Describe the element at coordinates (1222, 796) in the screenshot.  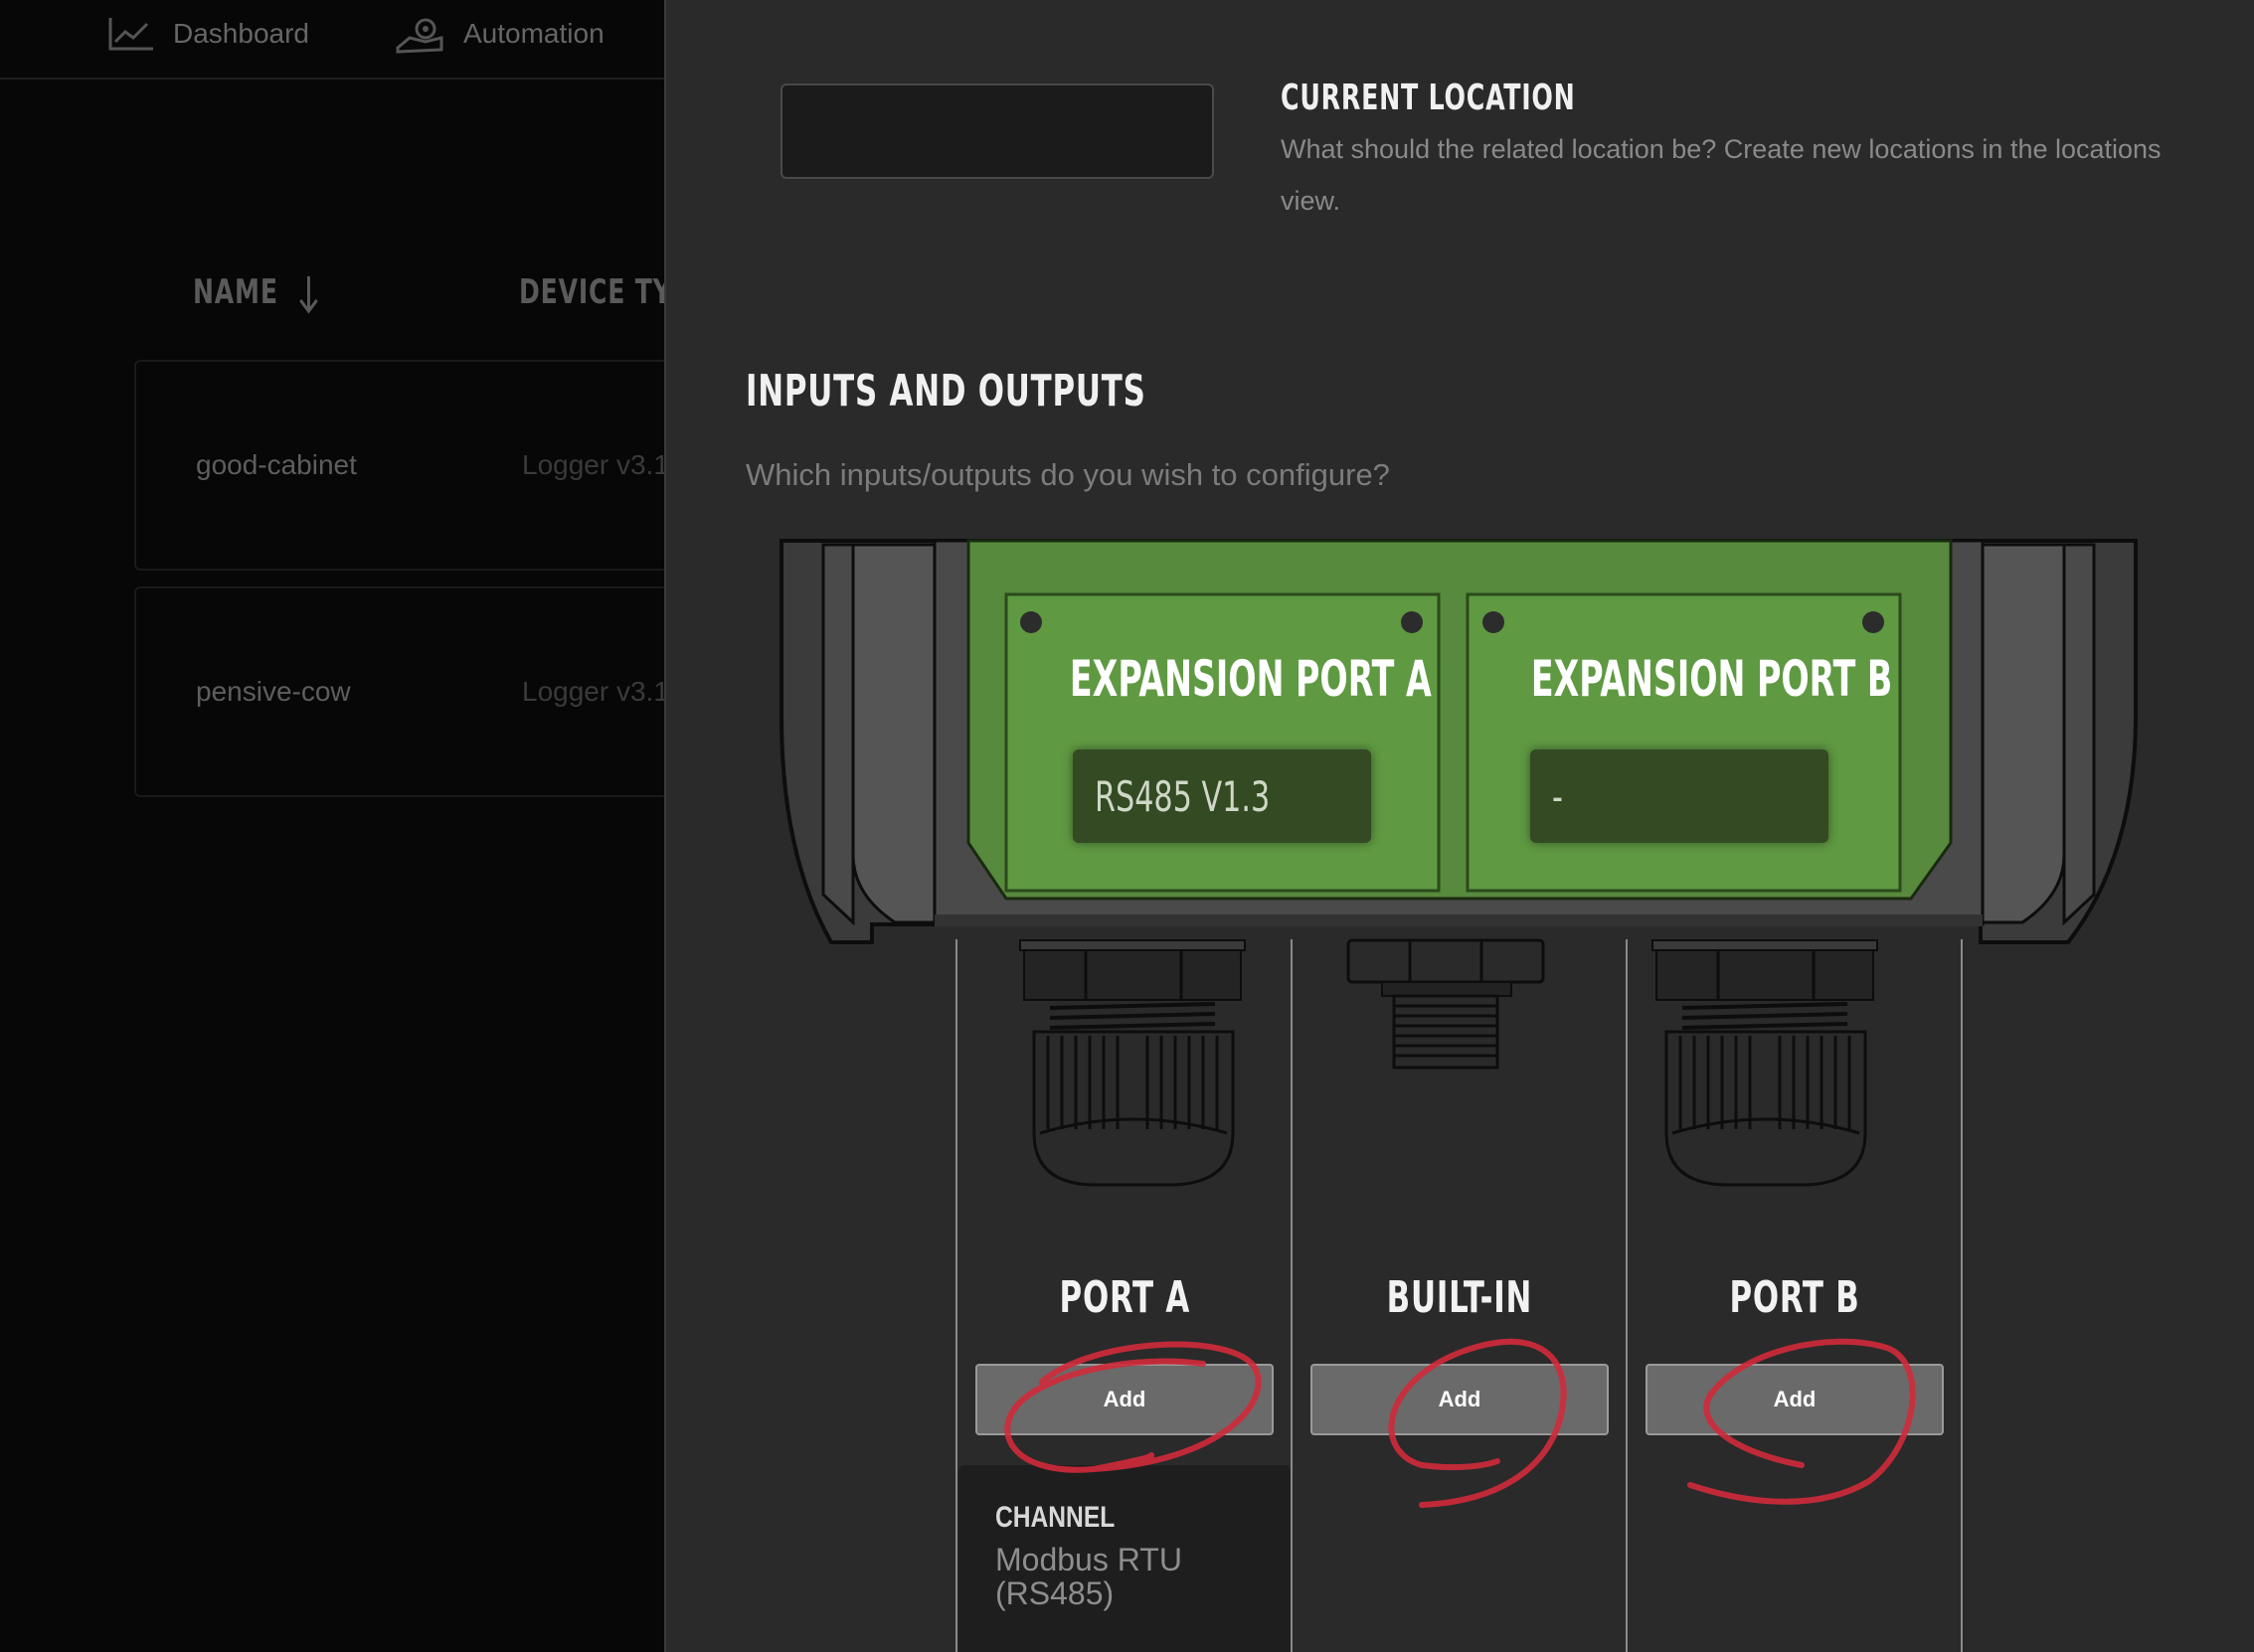
I see `expansion-port-a-value: RS485 V1.3` at that location.